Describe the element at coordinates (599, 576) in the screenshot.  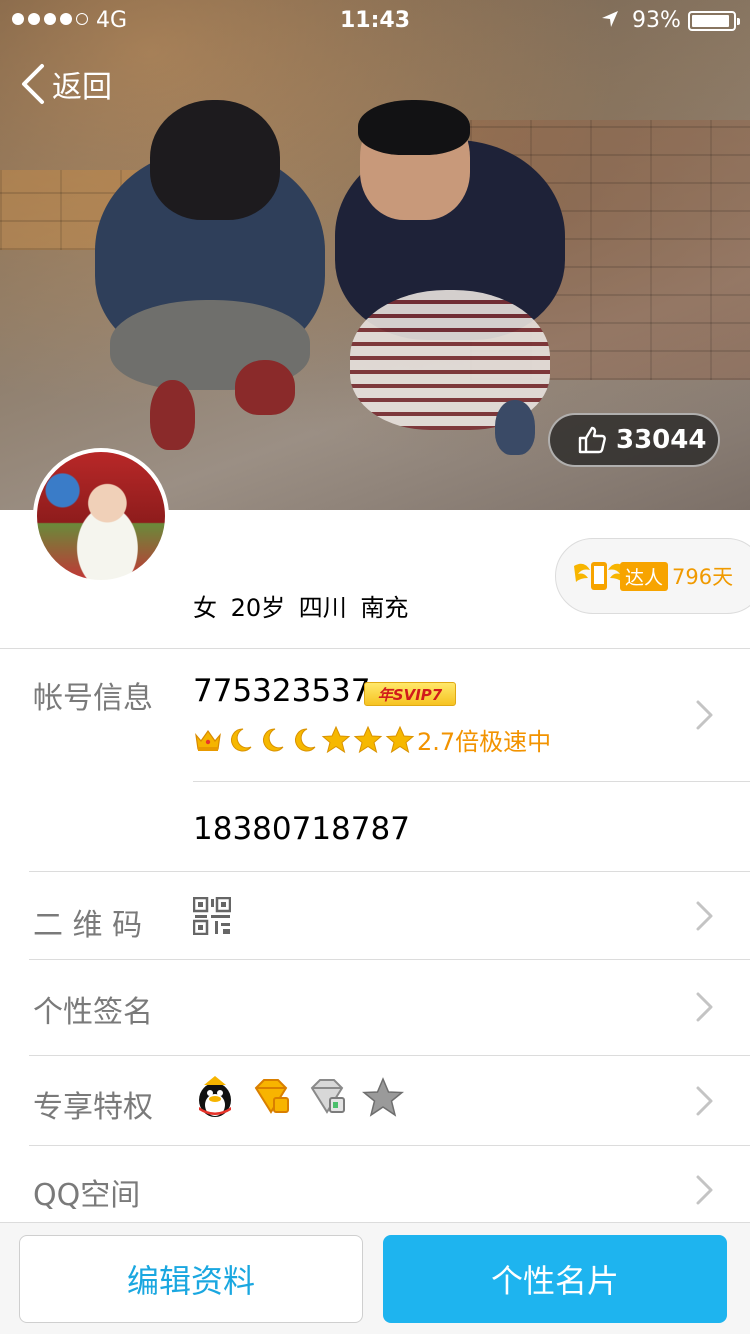
I see `winged-phone-icon` at that location.